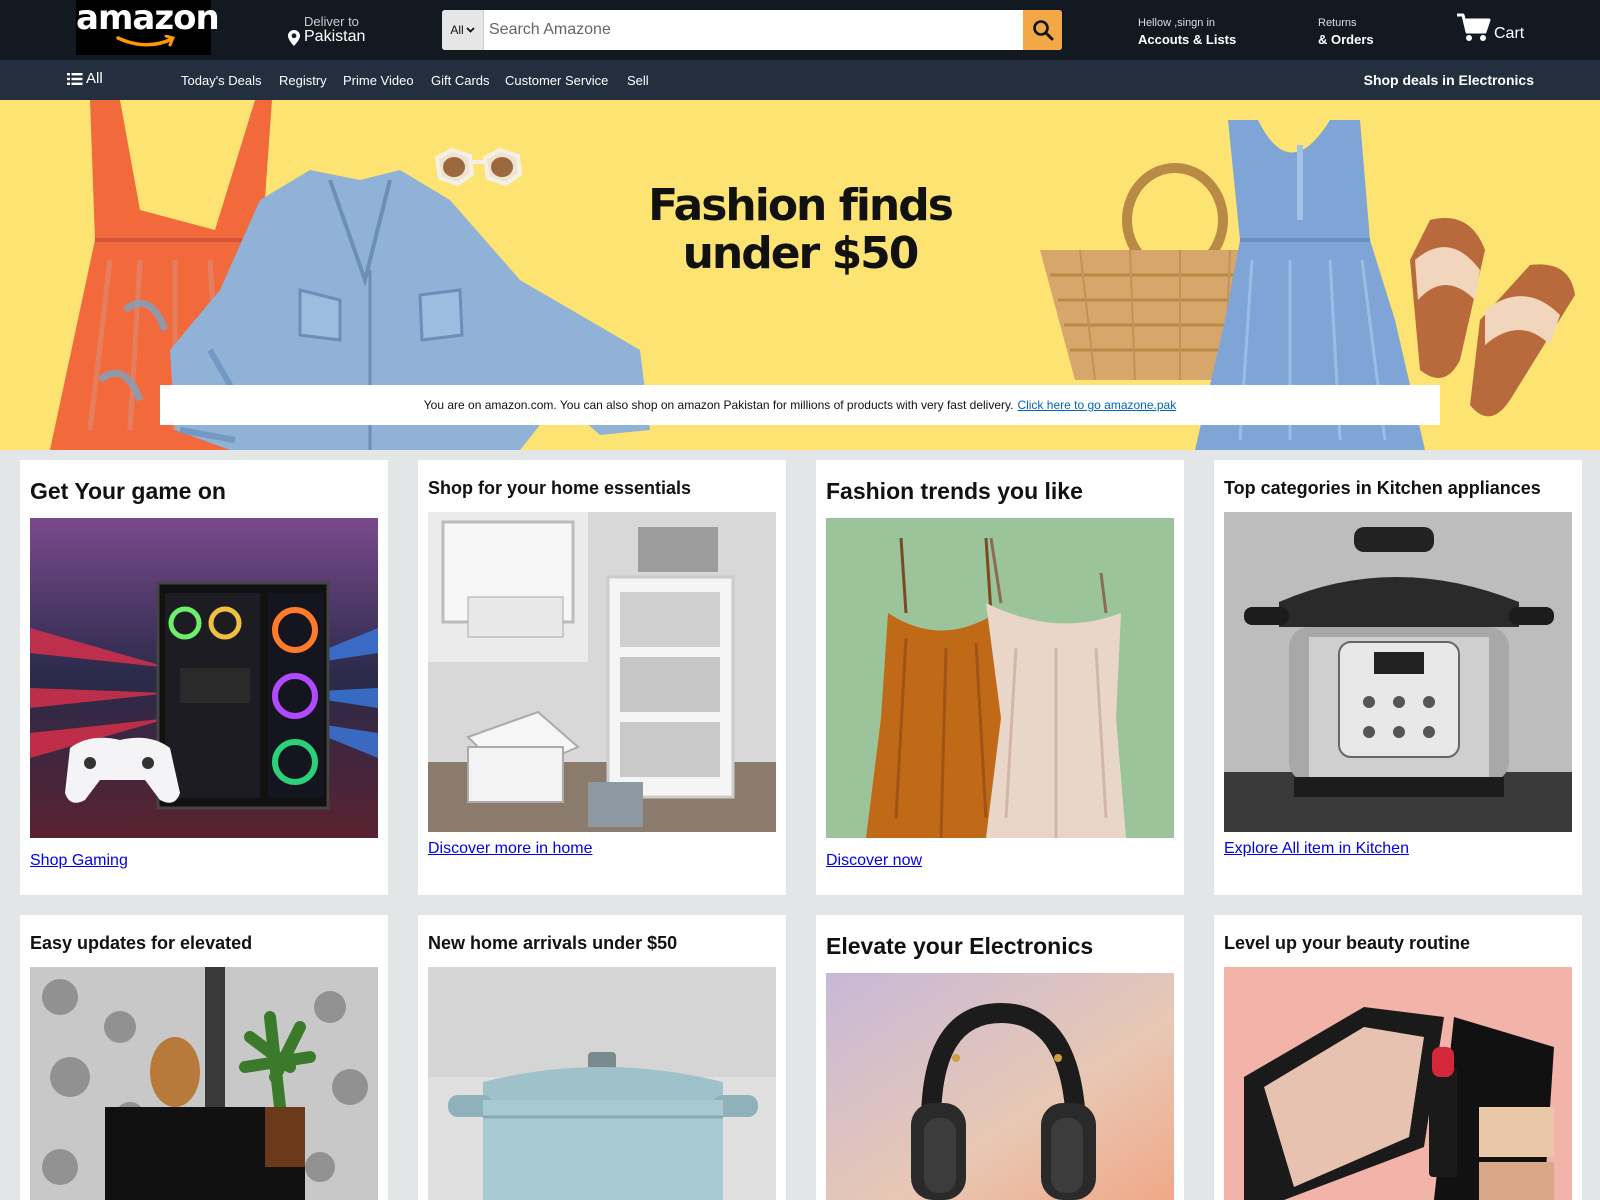 The image size is (1600, 1200). What do you see at coordinates (1337, 23) in the screenshot?
I see `returns-label: Returns` at bounding box center [1337, 23].